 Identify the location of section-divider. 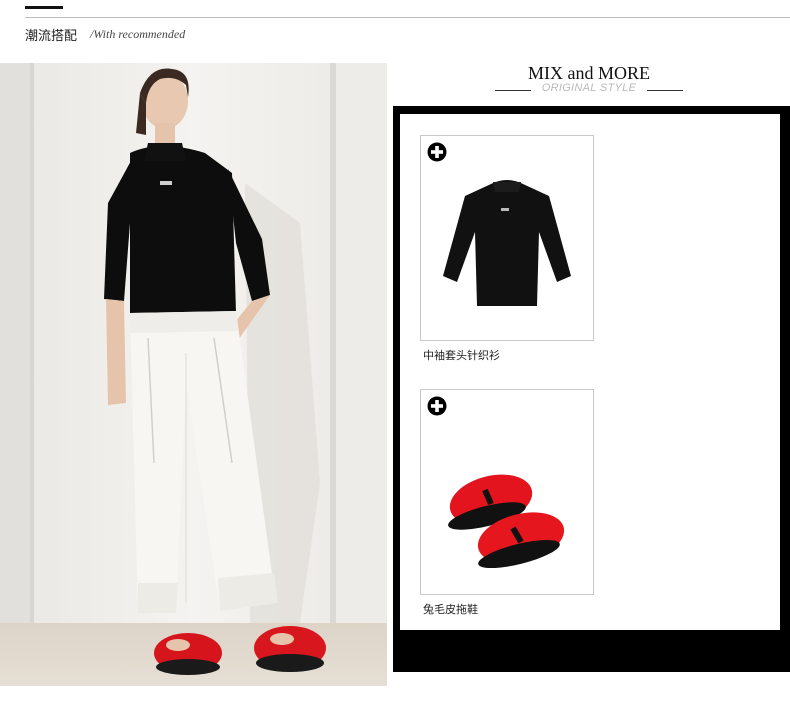
(407, 17).